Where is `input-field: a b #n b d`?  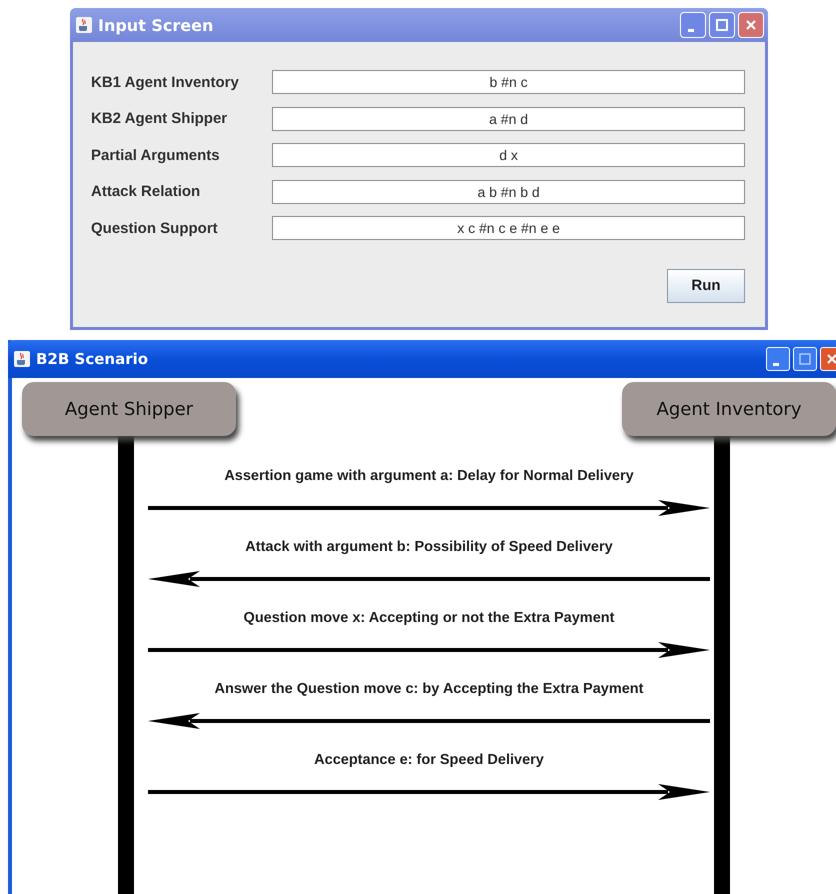 input-field: a b #n b d is located at coordinates (508, 192).